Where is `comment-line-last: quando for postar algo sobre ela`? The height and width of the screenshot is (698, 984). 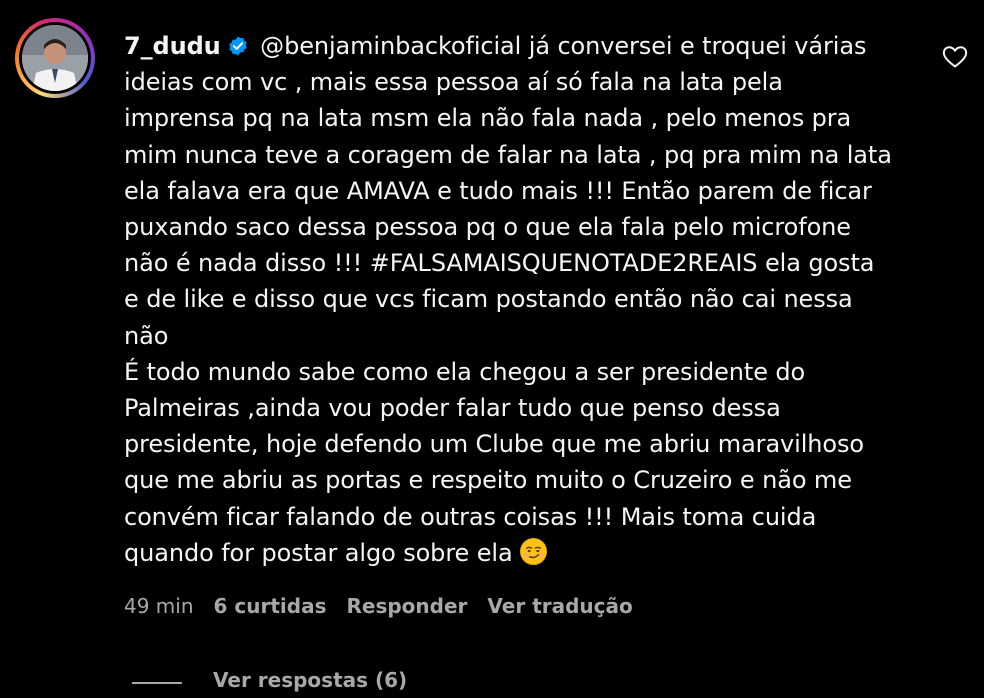 comment-line-last: quando for postar algo sobre ela is located at coordinates (524, 553).